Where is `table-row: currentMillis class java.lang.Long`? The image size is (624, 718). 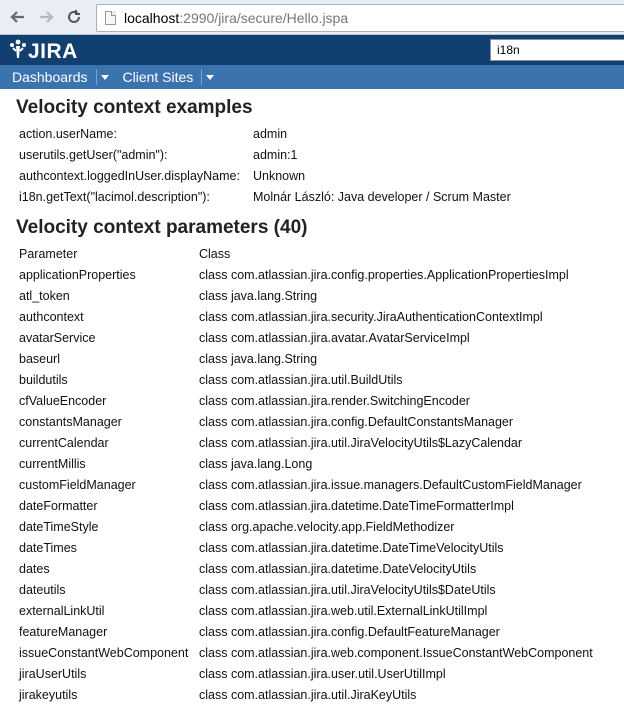 table-row: currentMillis class java.lang.Long is located at coordinates (306, 463).